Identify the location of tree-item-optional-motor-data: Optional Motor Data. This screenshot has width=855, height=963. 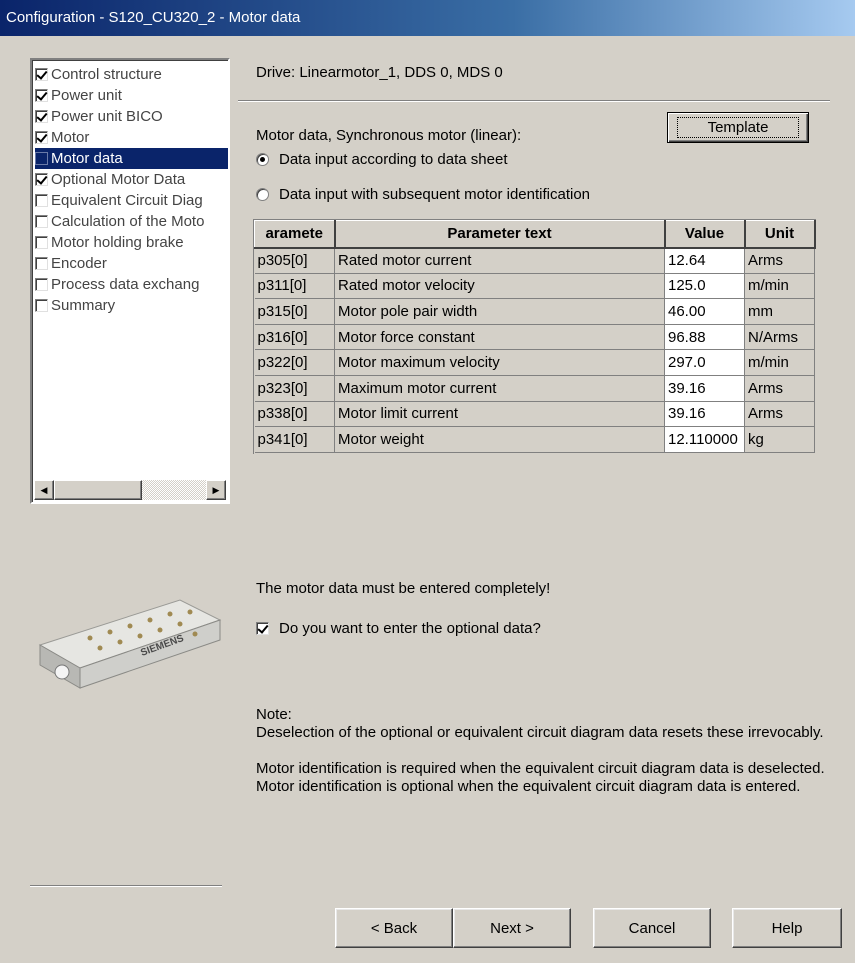
(131, 179).